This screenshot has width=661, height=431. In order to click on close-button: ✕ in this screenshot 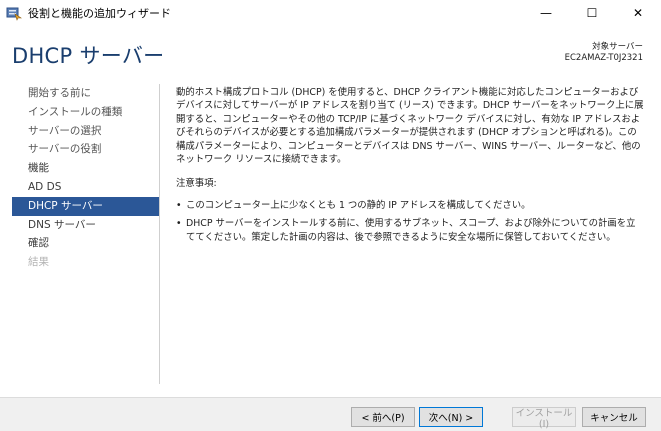, I will do `click(638, 13)`.